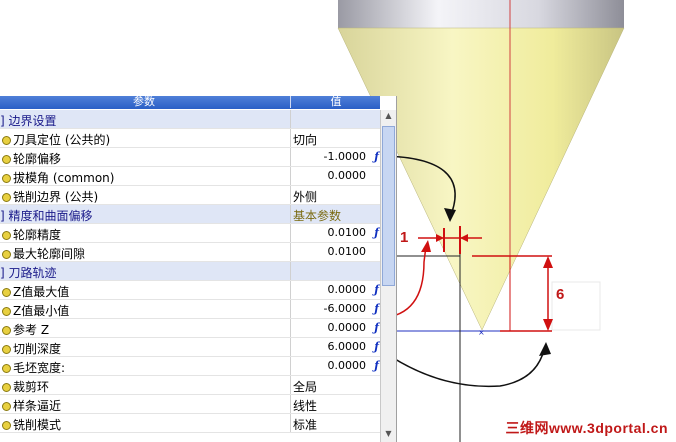 This screenshot has width=676, height=442. What do you see at coordinates (56, 197) in the screenshot?
I see `row-label-text: 铣削边界 (公共)` at bounding box center [56, 197].